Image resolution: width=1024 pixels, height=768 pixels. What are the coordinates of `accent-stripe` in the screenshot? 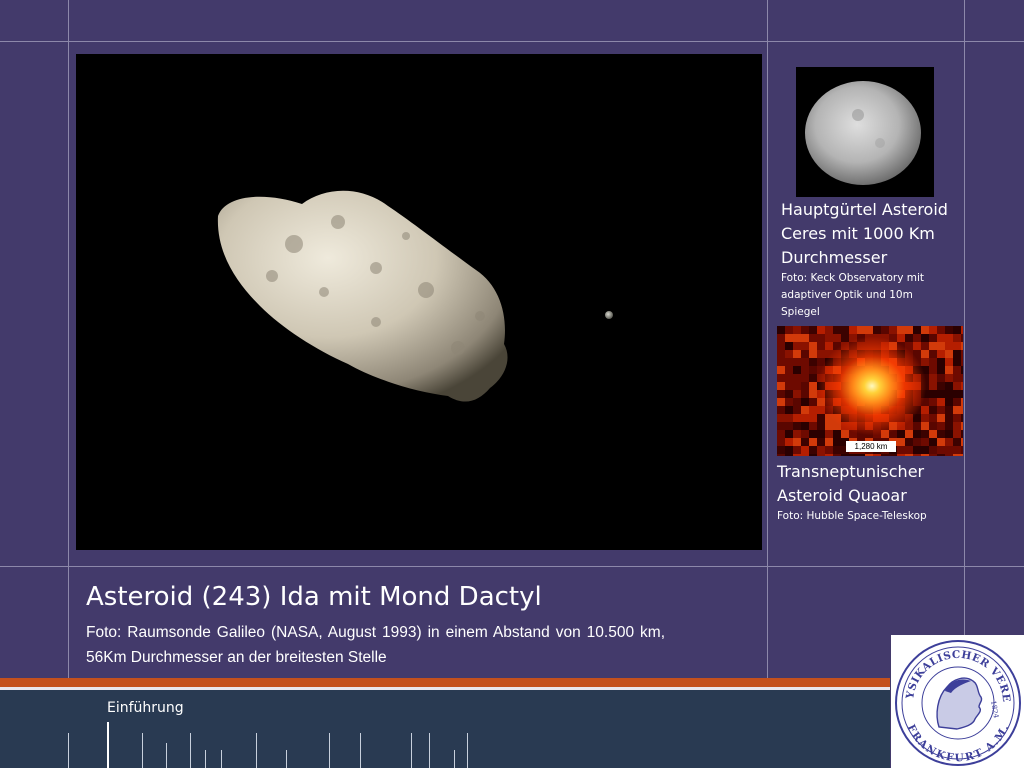 It's located at (445, 682).